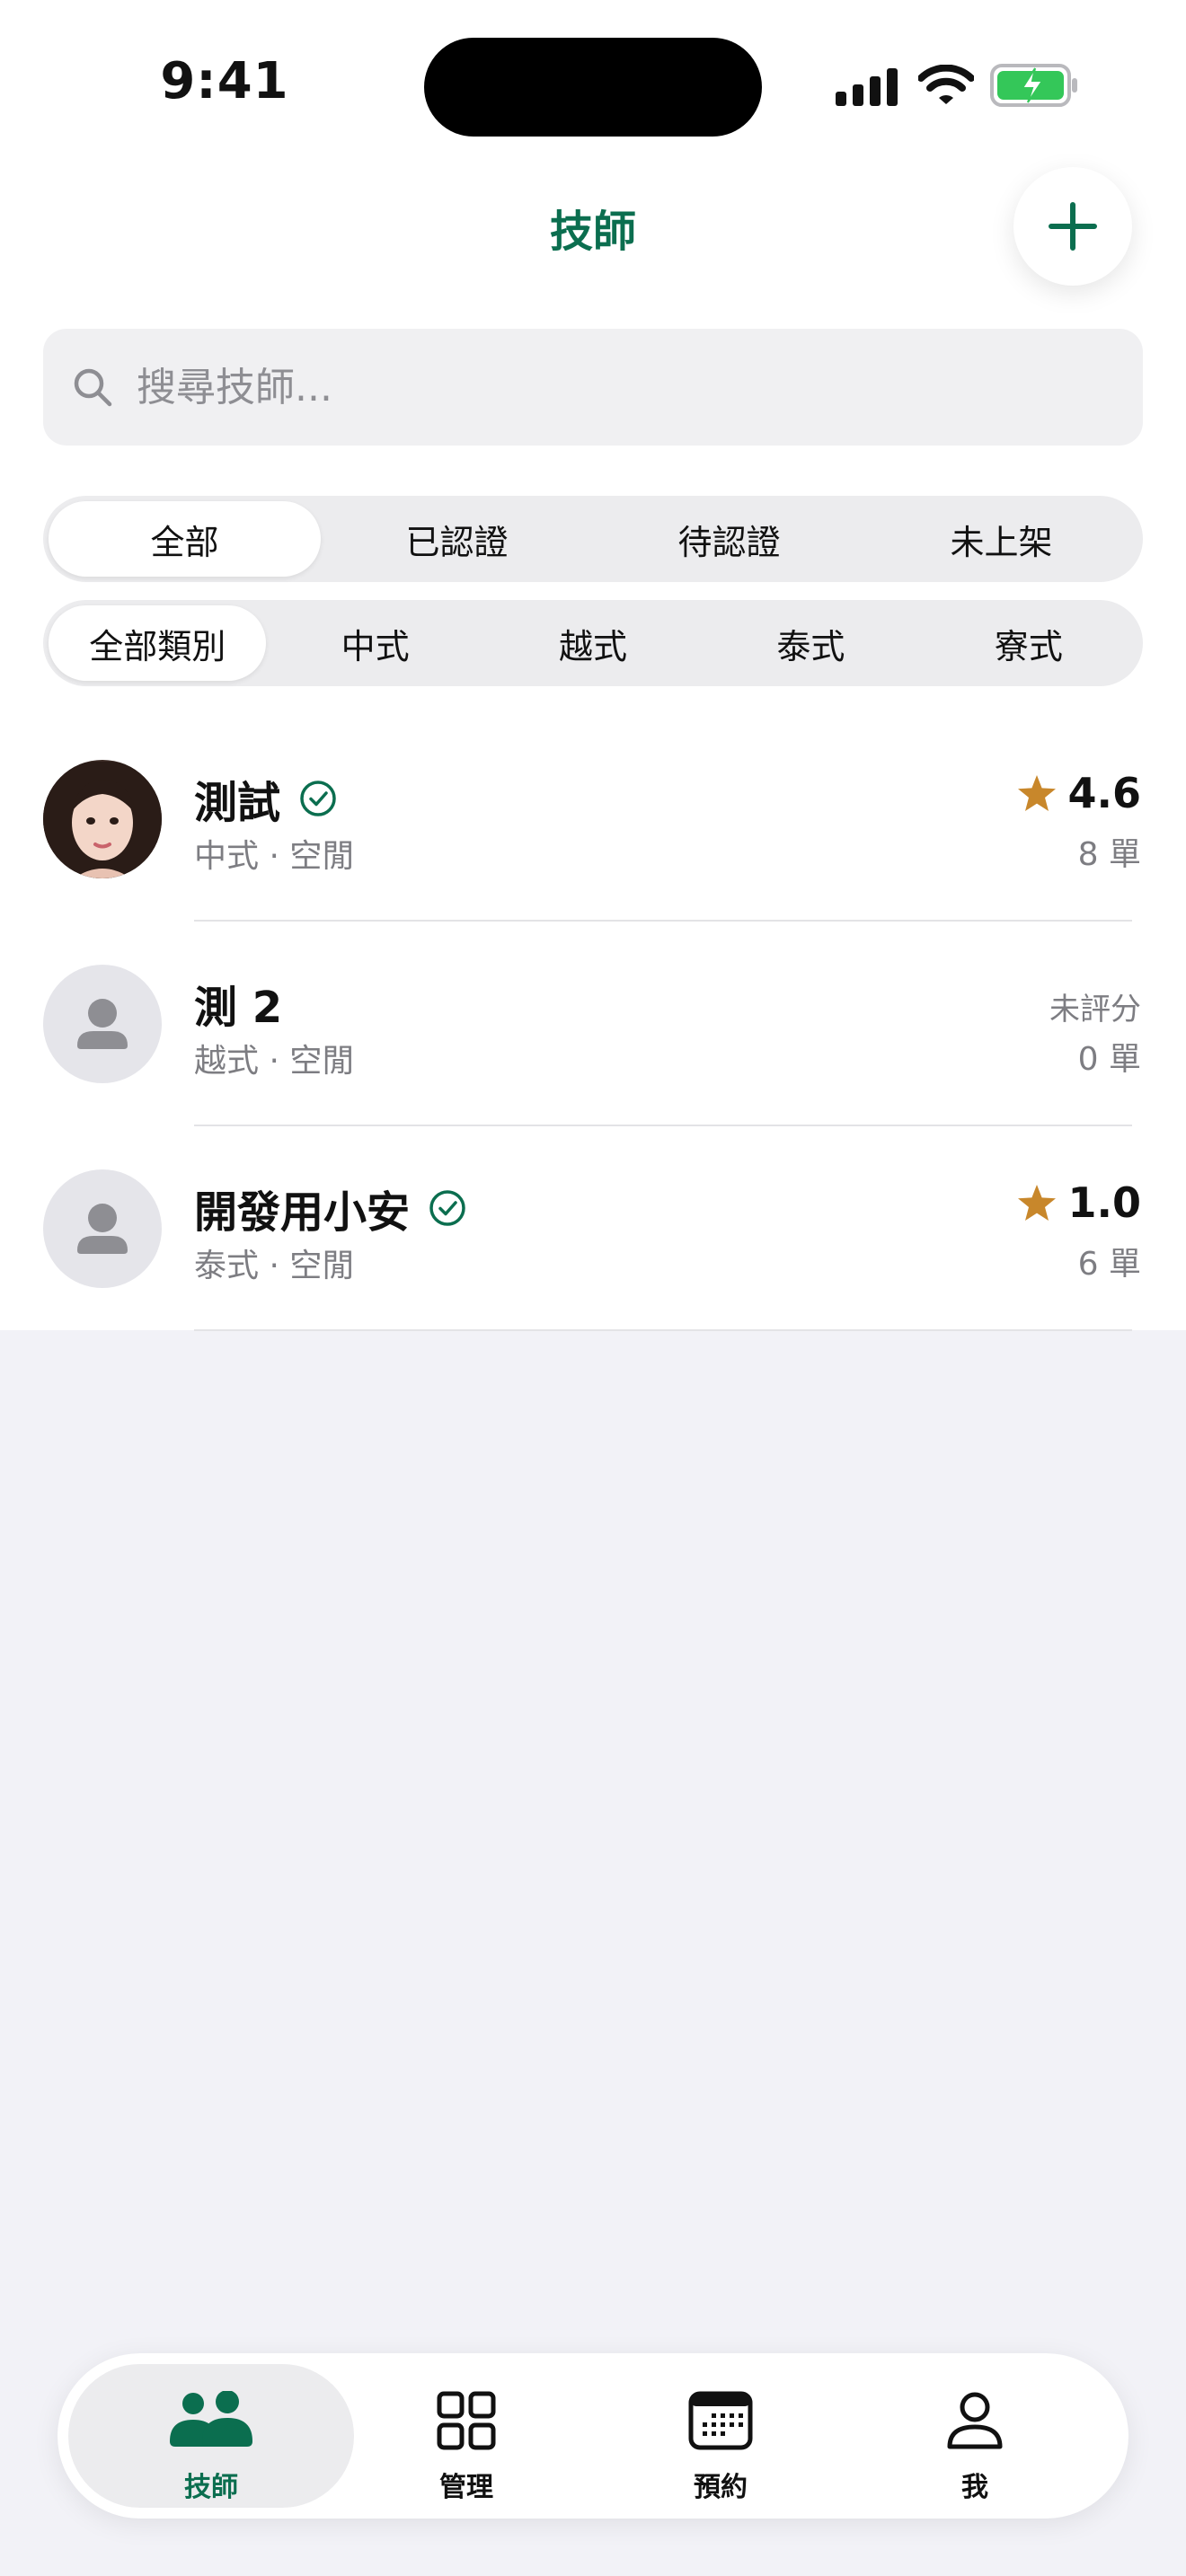  I want to click on tab-manage: 管理, so click(466, 2436).